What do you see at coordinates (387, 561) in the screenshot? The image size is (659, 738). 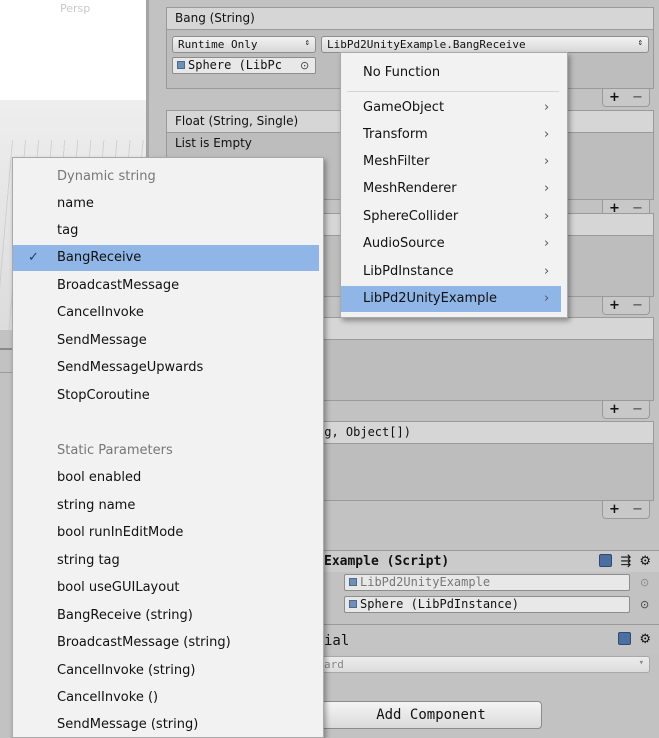 I see `component-title: Example (Script)` at bounding box center [387, 561].